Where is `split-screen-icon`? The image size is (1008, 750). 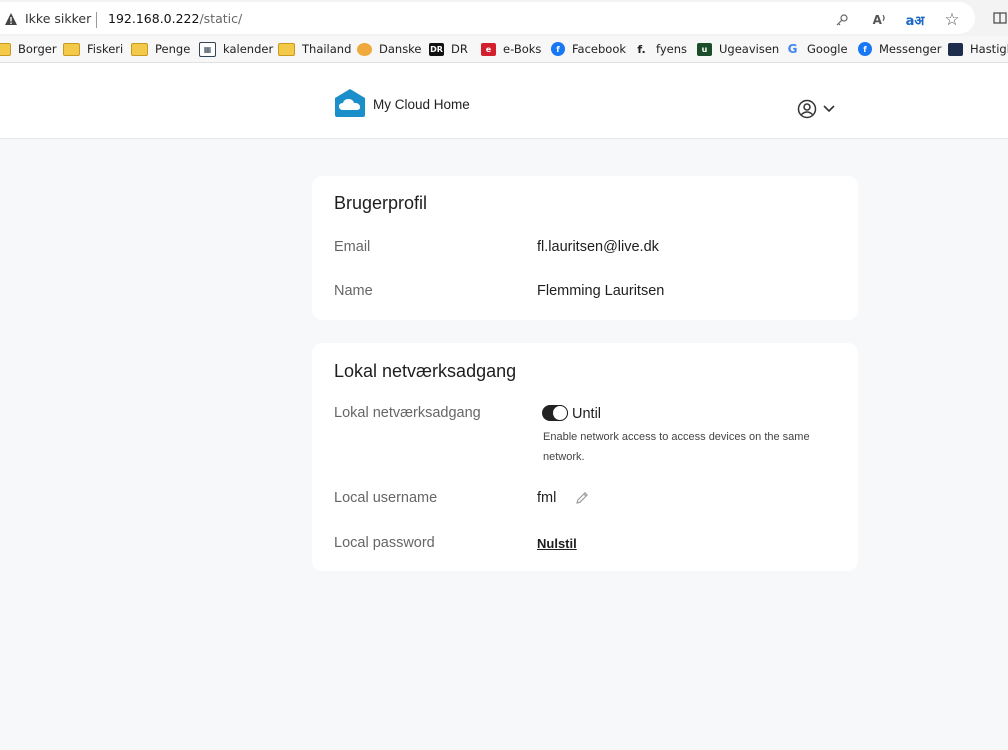
split-screen-icon is located at coordinates (999, 18).